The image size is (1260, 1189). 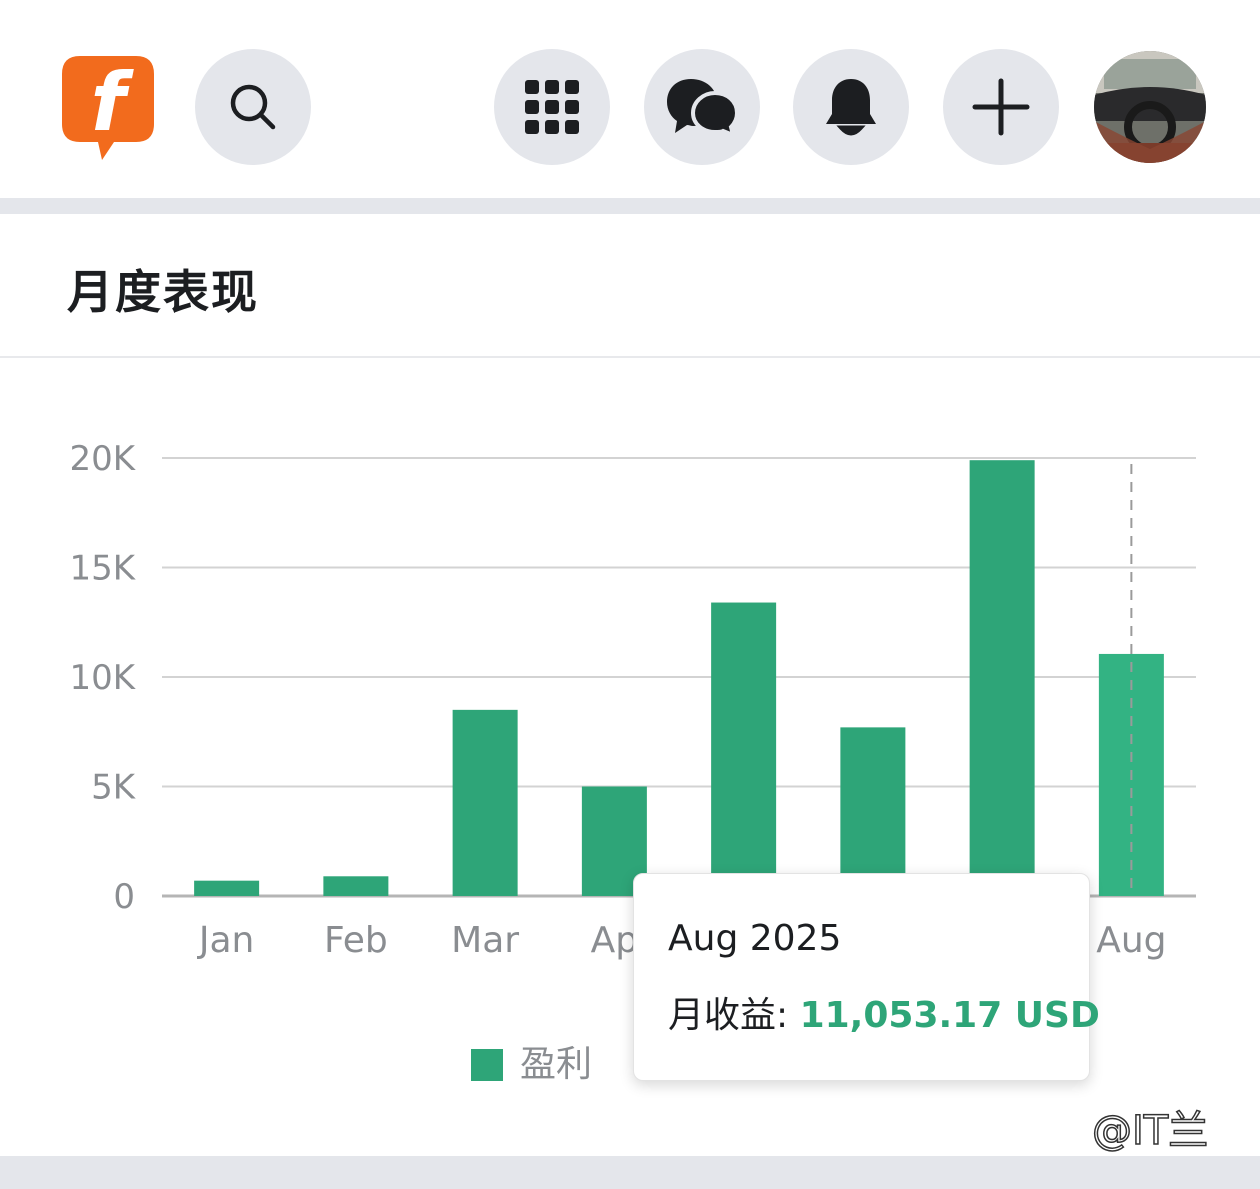 I want to click on facebook-logo-icon: f, so click(x=108, y=107).